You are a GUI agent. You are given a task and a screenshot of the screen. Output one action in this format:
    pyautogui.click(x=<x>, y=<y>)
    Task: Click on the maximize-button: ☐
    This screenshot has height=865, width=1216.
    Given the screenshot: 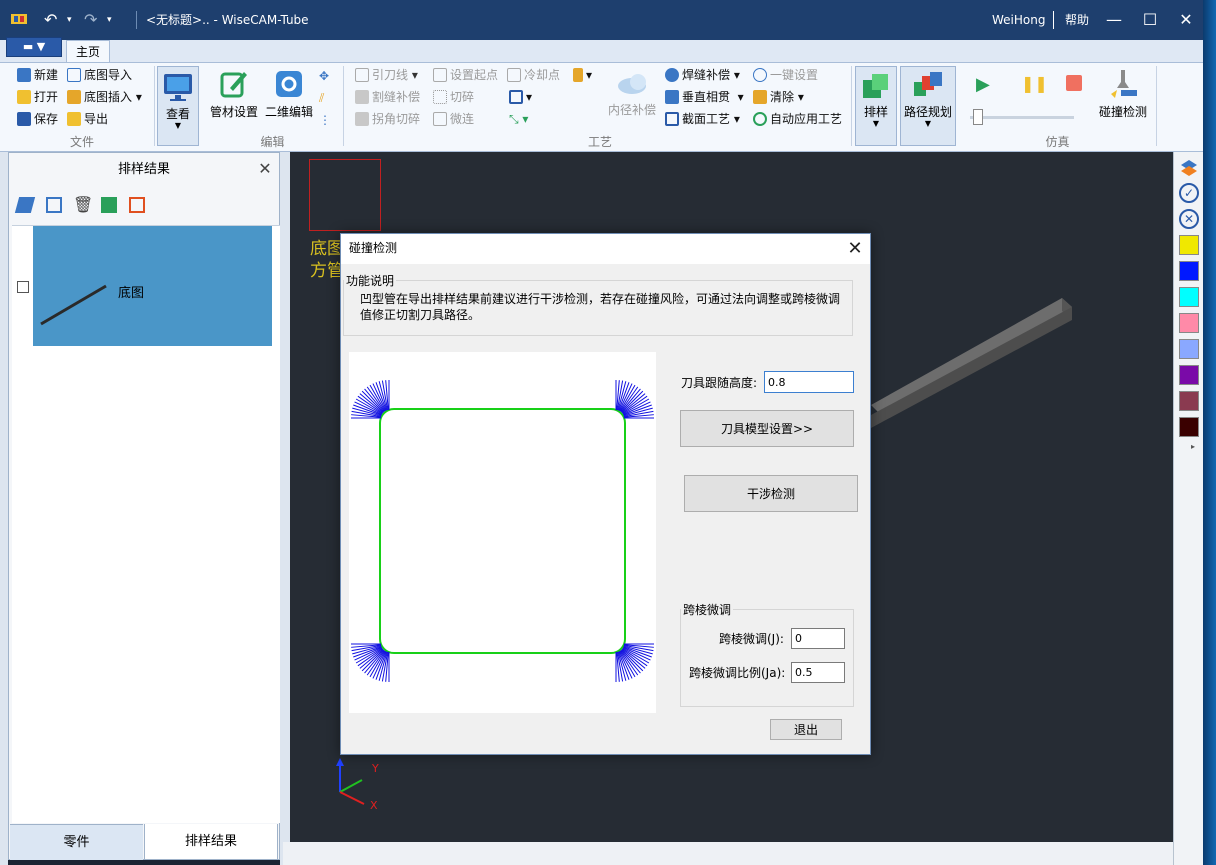 What is the action you would take?
    pyautogui.click(x=1150, y=20)
    